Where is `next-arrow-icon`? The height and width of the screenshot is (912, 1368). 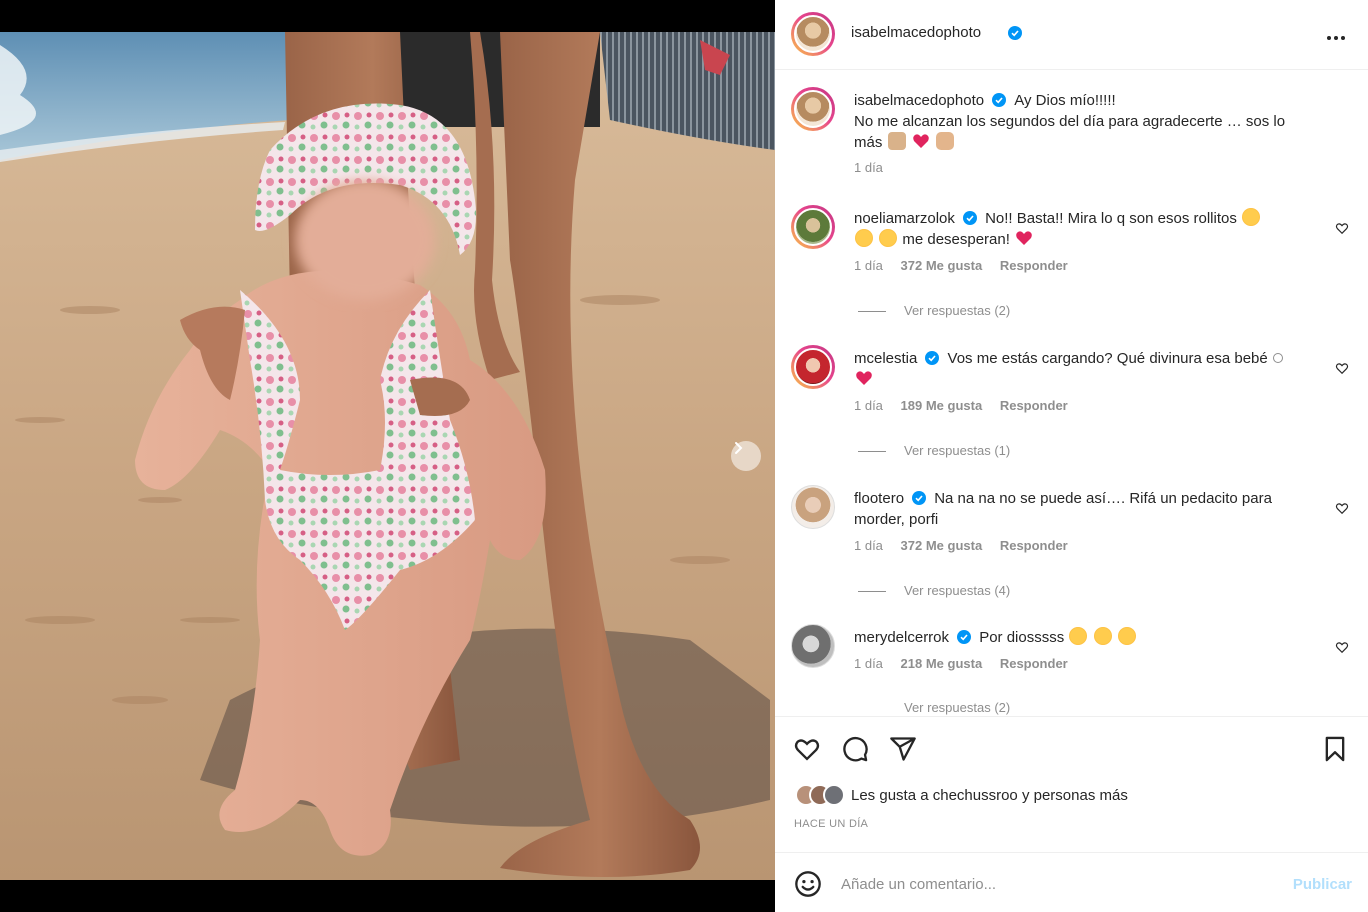 next-arrow-icon is located at coordinates (739, 448).